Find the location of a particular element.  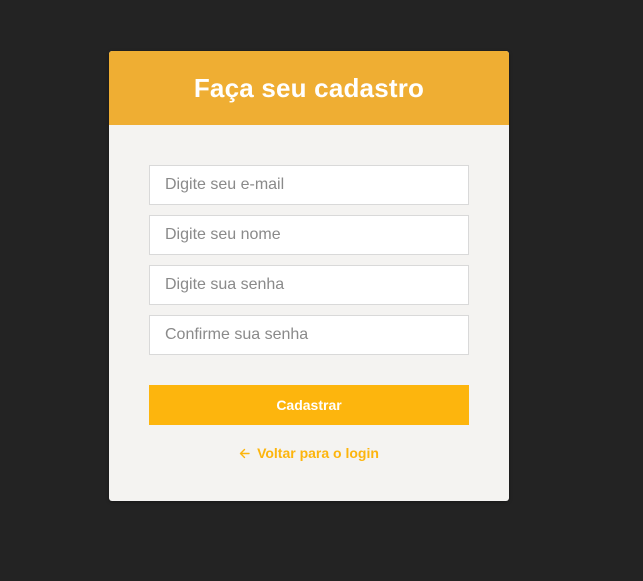

password-field is located at coordinates (309, 285).